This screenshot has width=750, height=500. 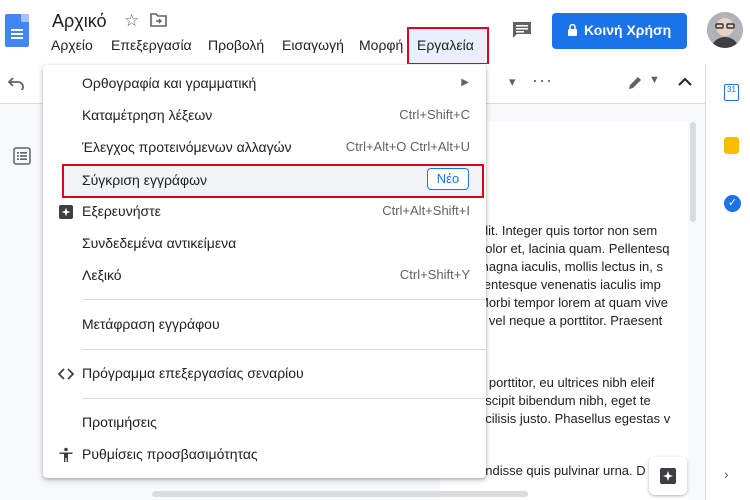 What do you see at coordinates (568, 230) in the screenshot?
I see `doc-line: elit. Integer quis tortor non sem` at bounding box center [568, 230].